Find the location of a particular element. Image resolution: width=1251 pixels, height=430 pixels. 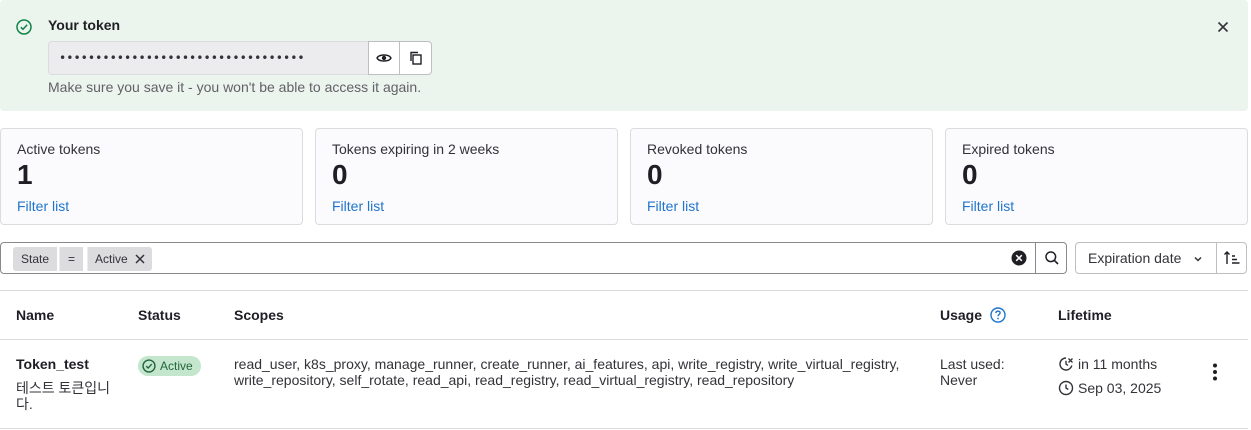

stat-label: Tokens expiring in 2 weeks is located at coordinates (416, 149).